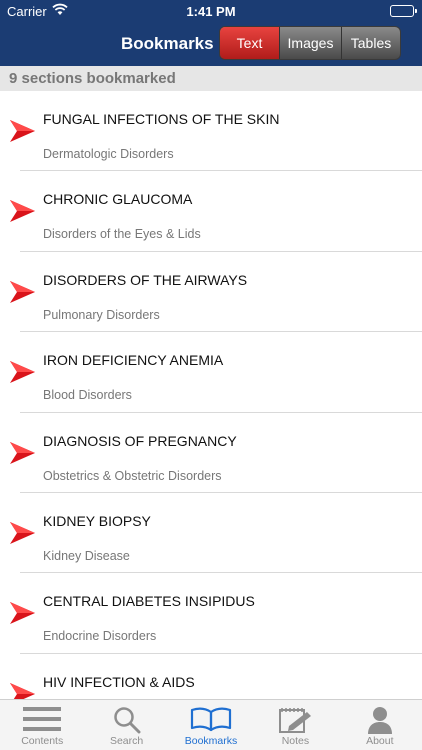 The width and height of the screenshot is (422, 750). I want to click on bookmark-row: IRON DEFICIENCY ANEMIA Blood Disorders, so click(211, 372).